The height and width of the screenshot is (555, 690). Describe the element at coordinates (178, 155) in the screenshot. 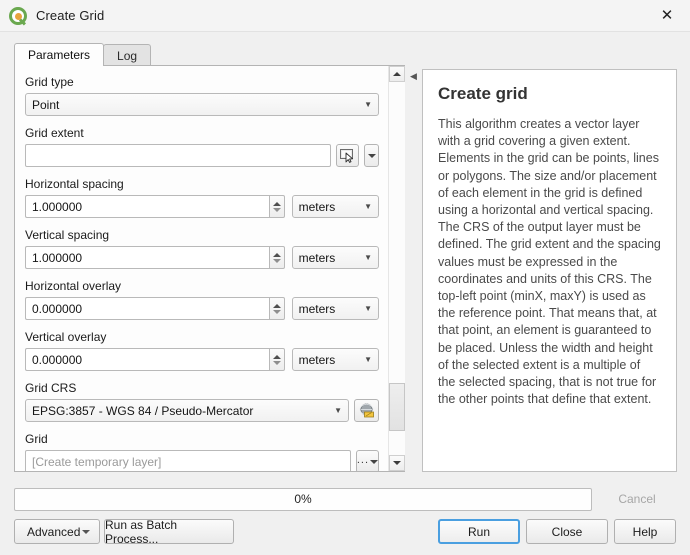

I see `grid-extent-input` at that location.